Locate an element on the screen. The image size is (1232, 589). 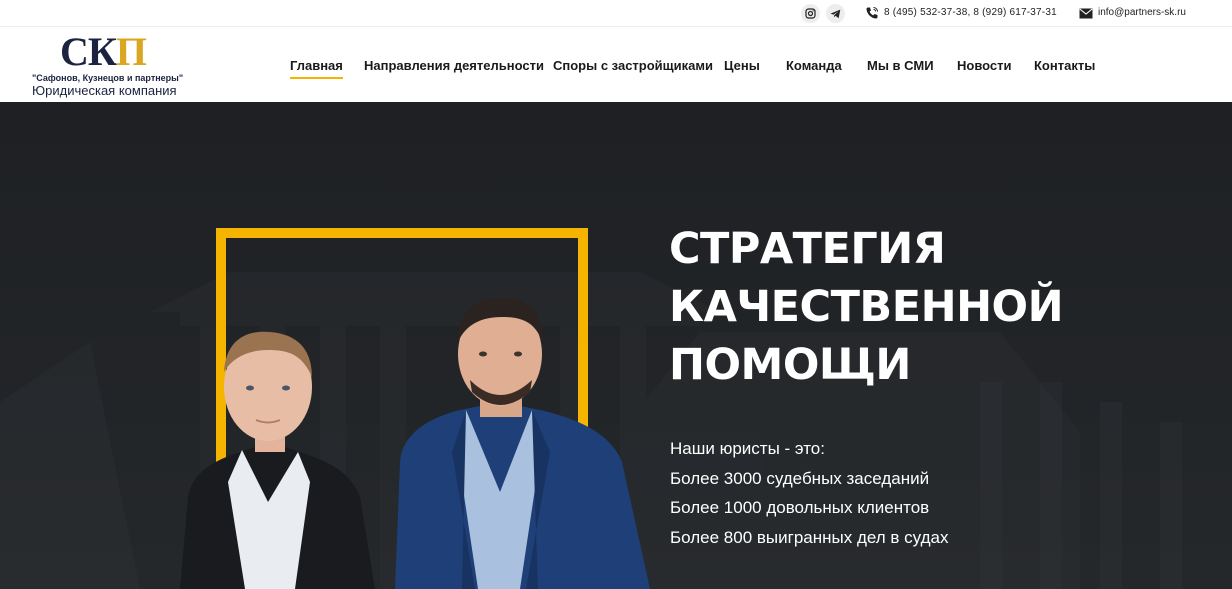
nav-item-media: Мы в СМИ is located at coordinates (900, 65).